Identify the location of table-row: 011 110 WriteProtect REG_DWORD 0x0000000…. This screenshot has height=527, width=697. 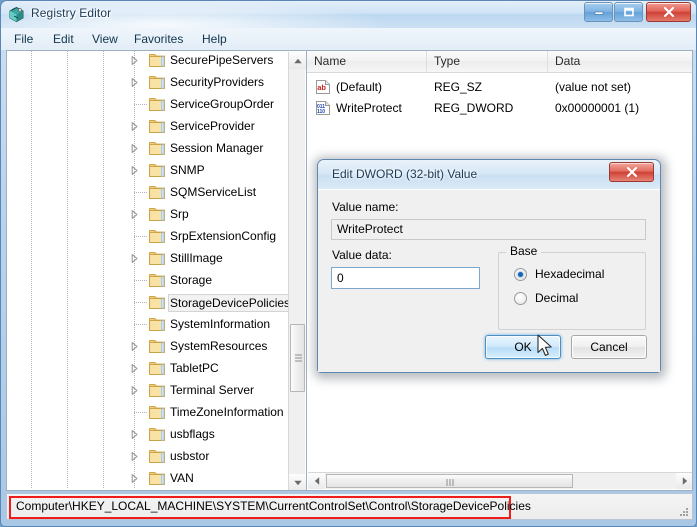
(499, 108).